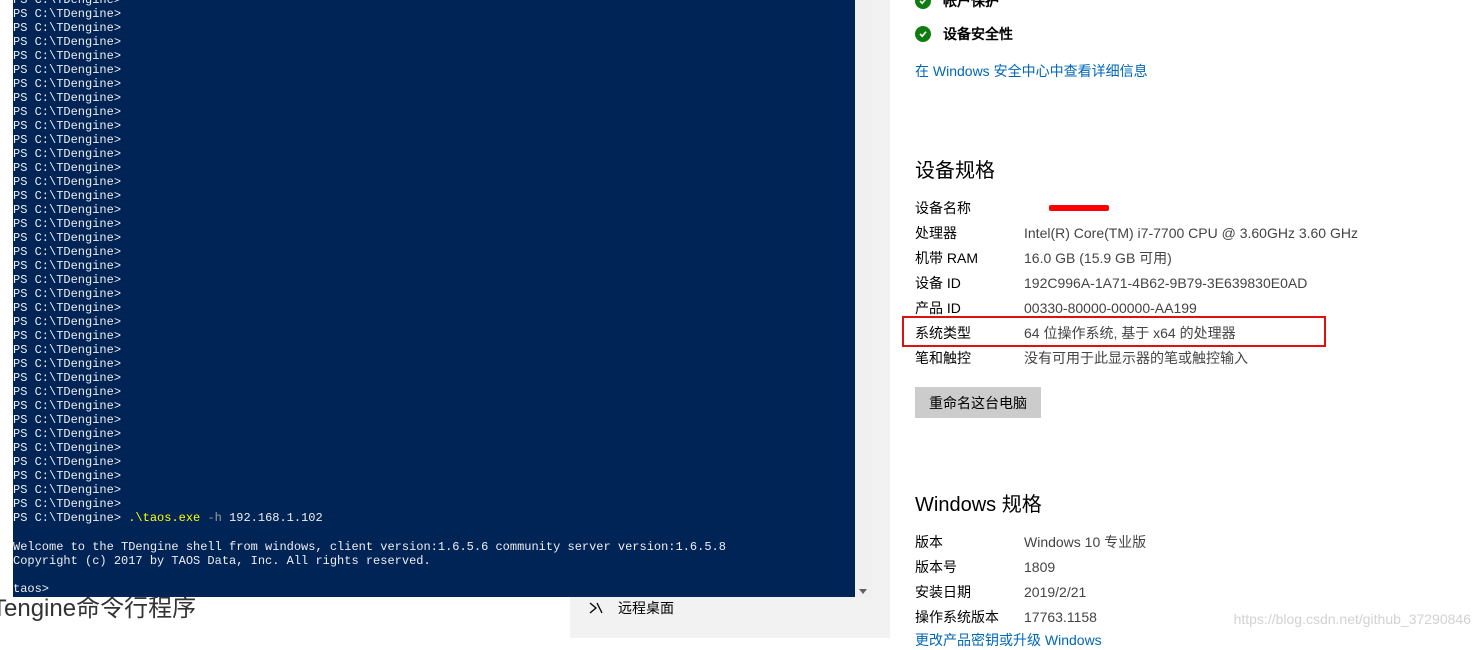 This screenshot has height=650, width=1481. What do you see at coordinates (646, 608) in the screenshot?
I see `nav-item-label: 远程桌面` at bounding box center [646, 608].